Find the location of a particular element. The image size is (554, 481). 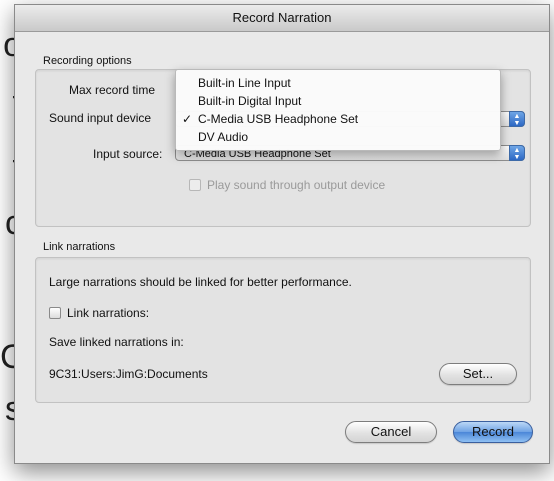

record-button: Record is located at coordinates (493, 432).